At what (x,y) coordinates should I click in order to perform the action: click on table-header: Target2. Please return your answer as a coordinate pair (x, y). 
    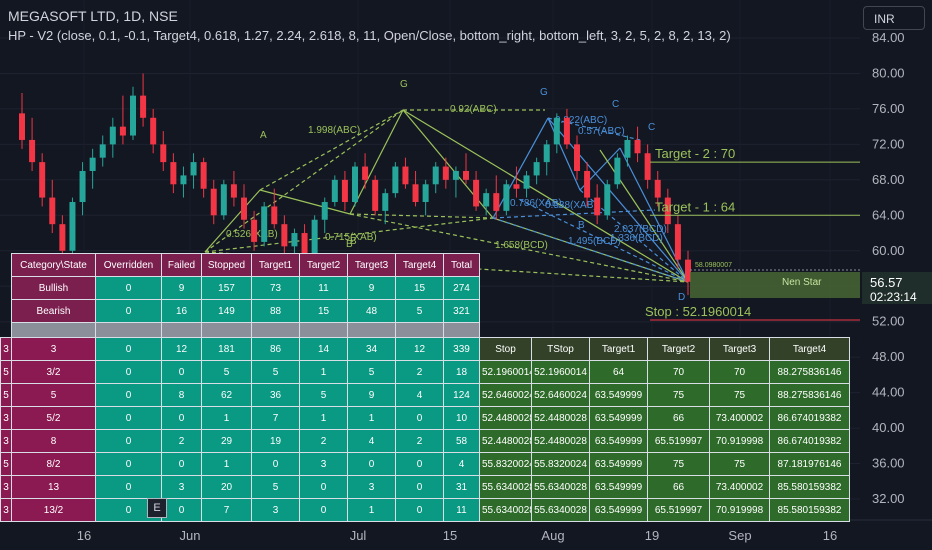
    Looking at the image, I should click on (323, 265).